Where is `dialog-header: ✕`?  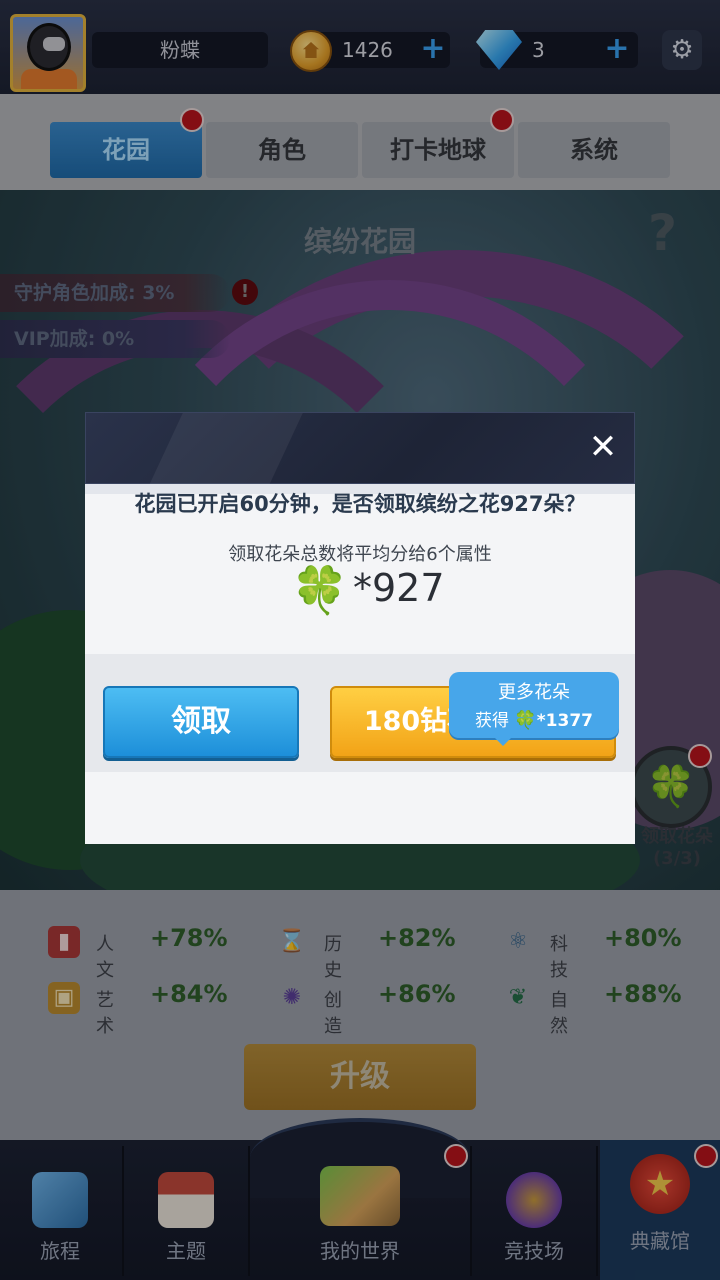 dialog-header: ✕ is located at coordinates (360, 448).